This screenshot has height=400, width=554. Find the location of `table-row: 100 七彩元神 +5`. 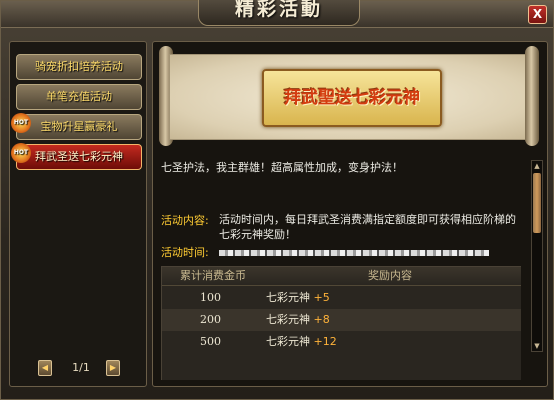

table-row: 100 七彩元神 +5 is located at coordinates (341, 298).